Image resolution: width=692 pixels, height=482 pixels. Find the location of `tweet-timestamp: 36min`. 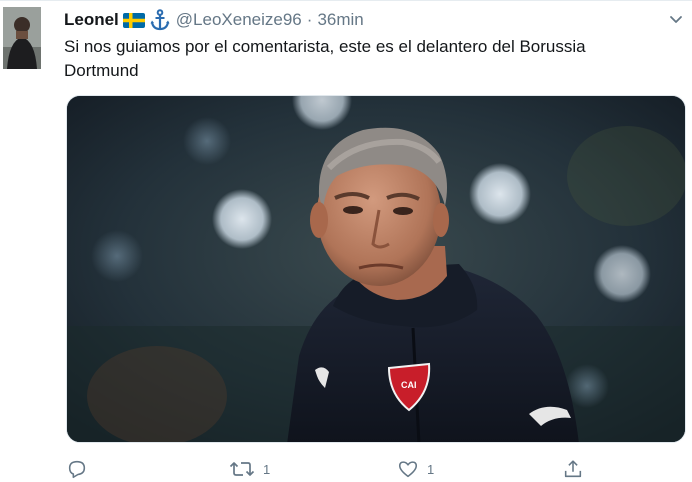

tweet-timestamp: 36min is located at coordinates (340, 20).